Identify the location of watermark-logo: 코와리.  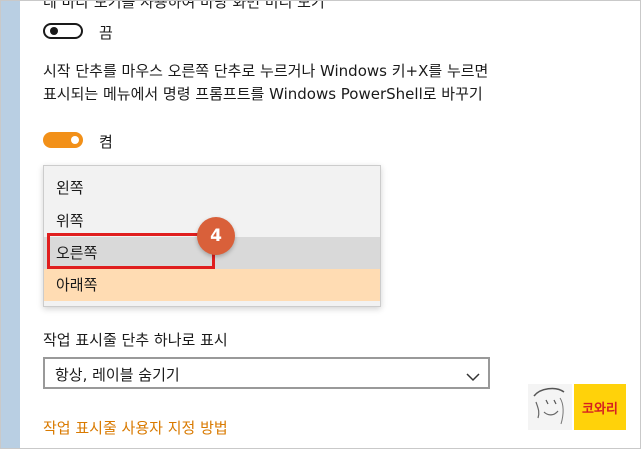
(577, 407).